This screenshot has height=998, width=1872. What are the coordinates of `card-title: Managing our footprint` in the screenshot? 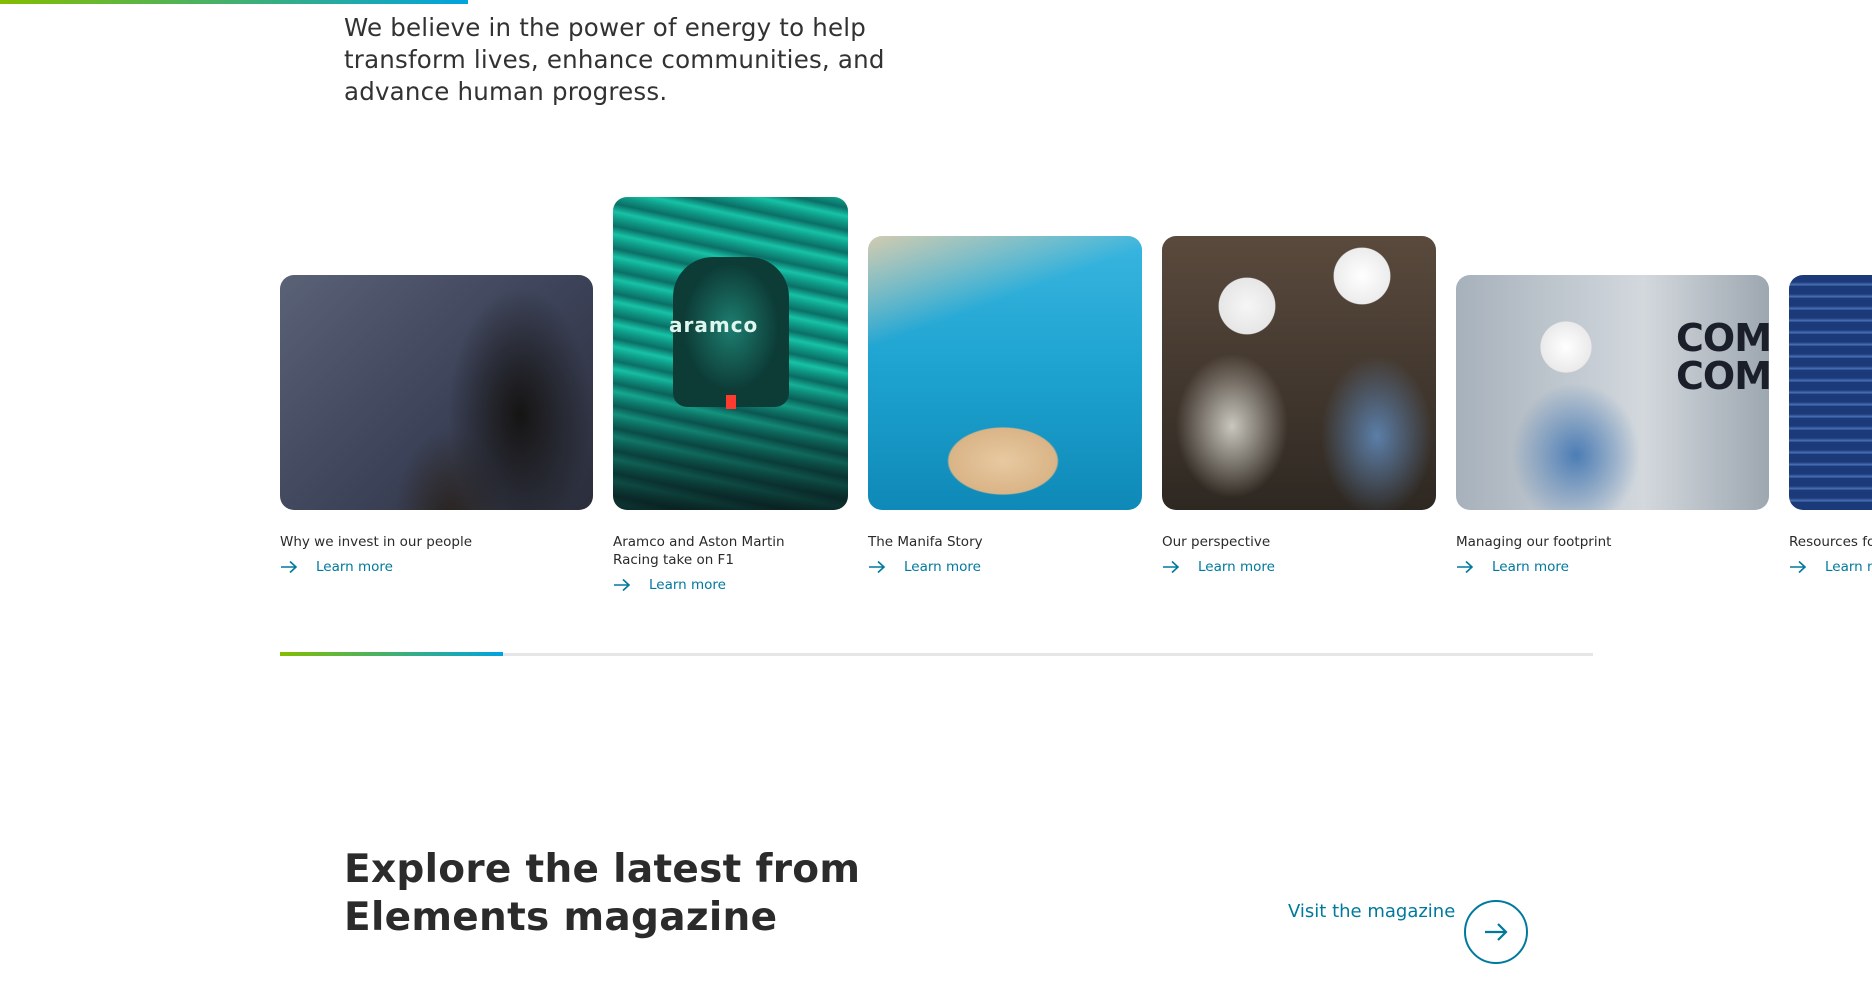 It's located at (1534, 542).